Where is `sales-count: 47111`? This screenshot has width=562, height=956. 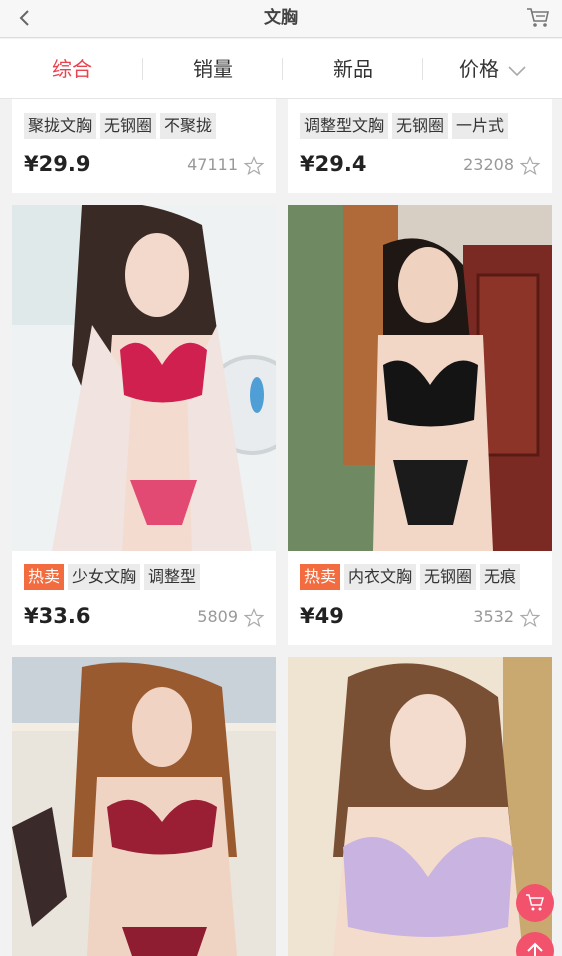 sales-count: 47111 is located at coordinates (212, 164).